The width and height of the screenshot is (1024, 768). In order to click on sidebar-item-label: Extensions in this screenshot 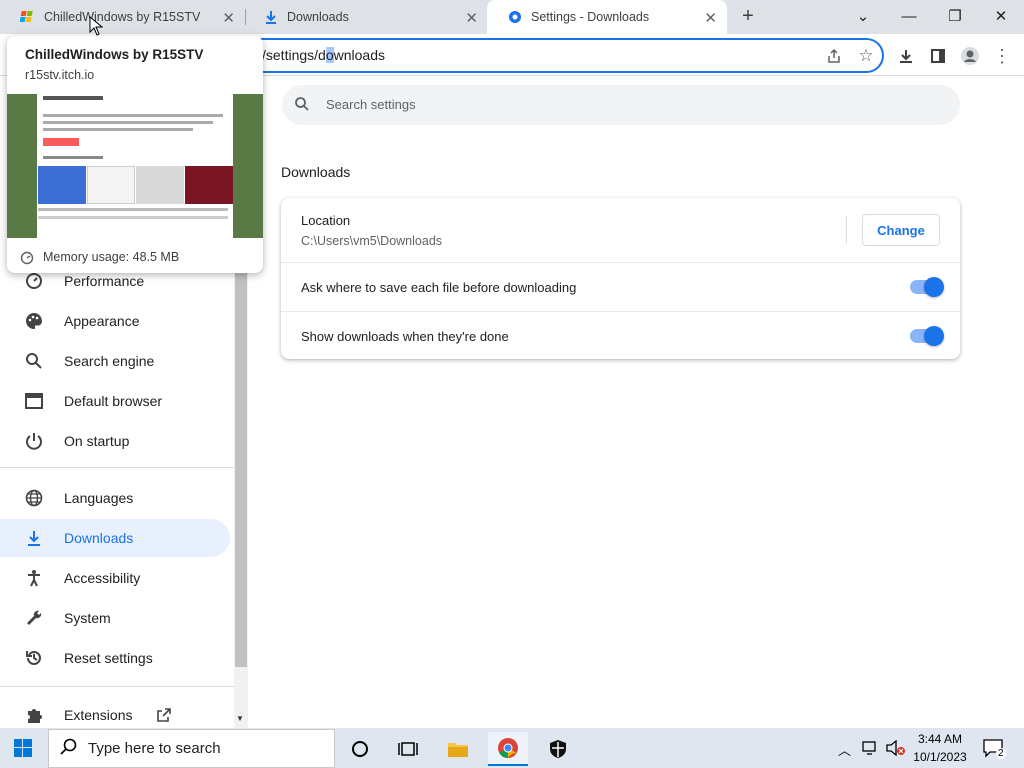, I will do `click(98, 715)`.